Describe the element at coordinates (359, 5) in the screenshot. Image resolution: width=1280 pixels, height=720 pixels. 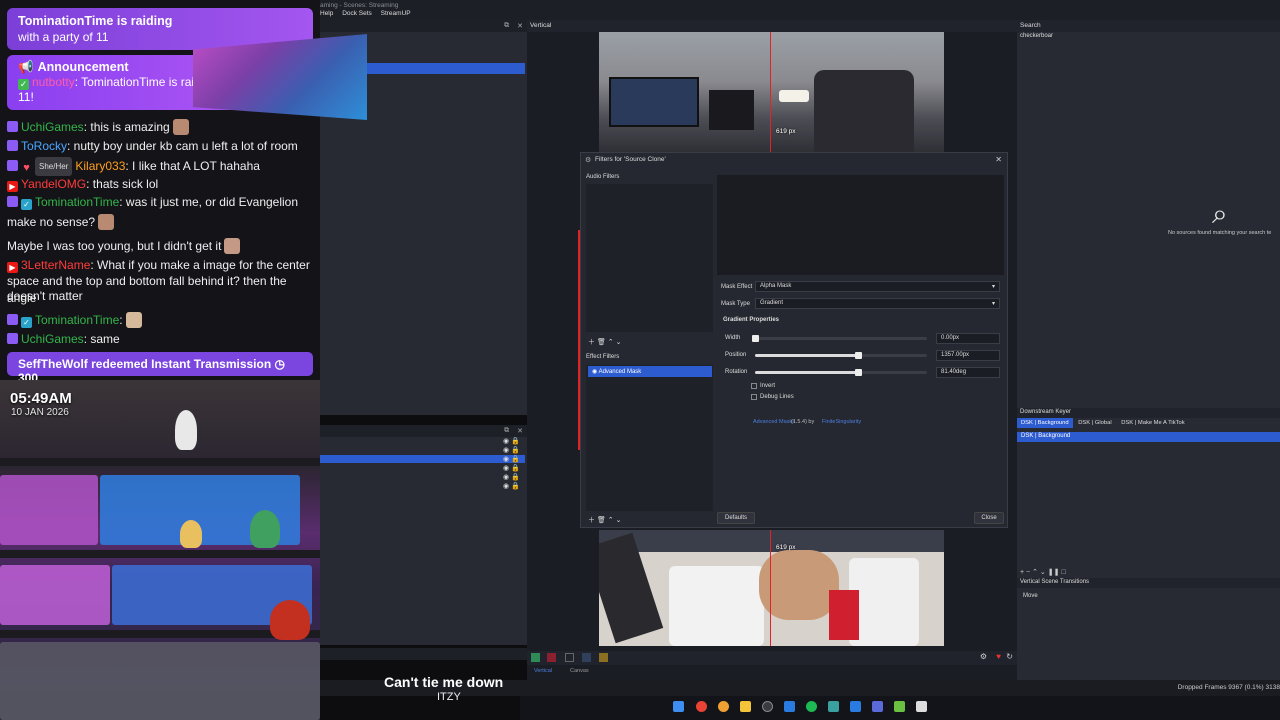
I see `window-title: aming - Scenes: Streaming` at that location.